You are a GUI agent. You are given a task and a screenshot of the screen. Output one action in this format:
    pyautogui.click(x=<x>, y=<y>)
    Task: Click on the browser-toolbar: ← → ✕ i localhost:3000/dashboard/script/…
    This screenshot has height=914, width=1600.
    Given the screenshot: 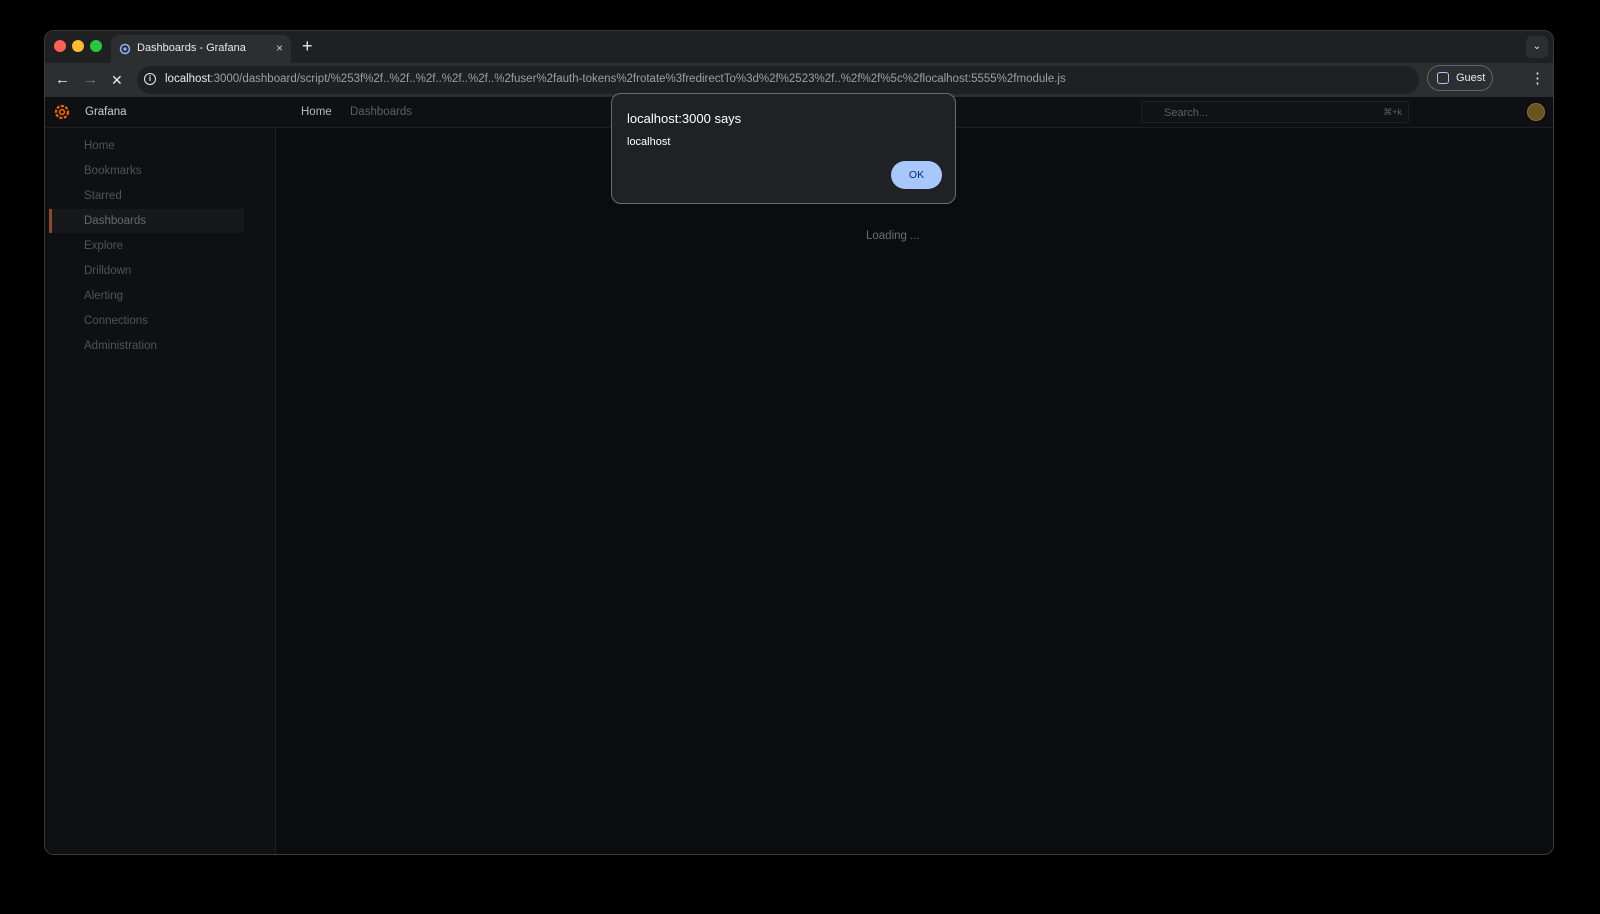 What is the action you would take?
    pyautogui.click(x=799, y=80)
    